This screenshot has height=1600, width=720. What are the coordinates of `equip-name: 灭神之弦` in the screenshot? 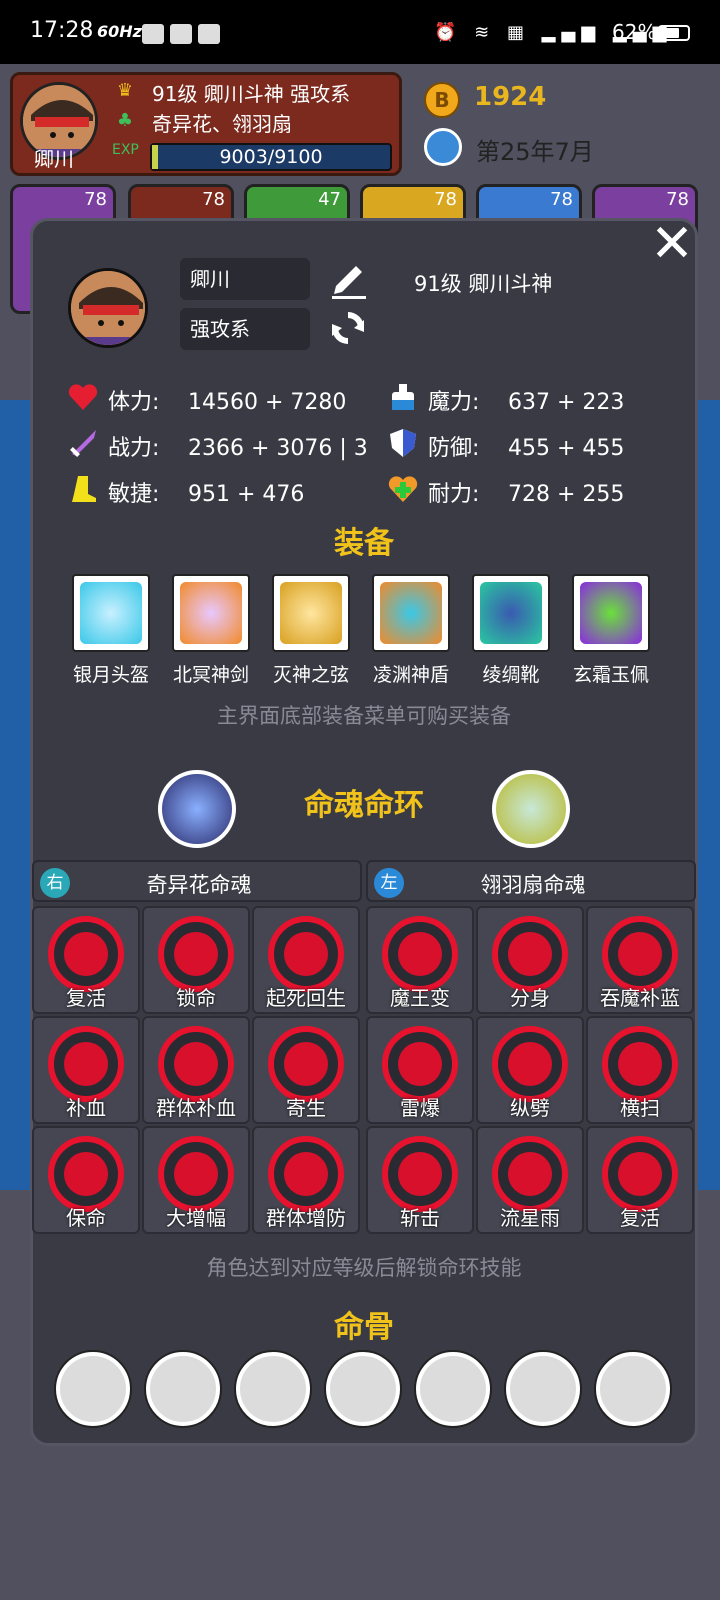 It's located at (310, 675).